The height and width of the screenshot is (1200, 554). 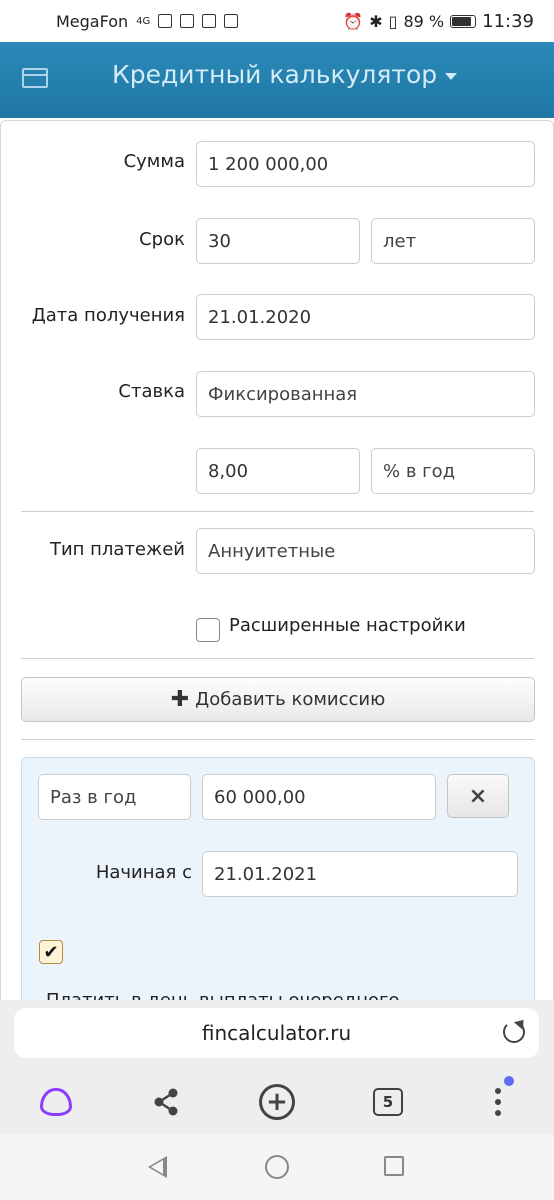 What do you see at coordinates (453, 471) in the screenshot?
I see `rate-unit-select: % в год` at bounding box center [453, 471].